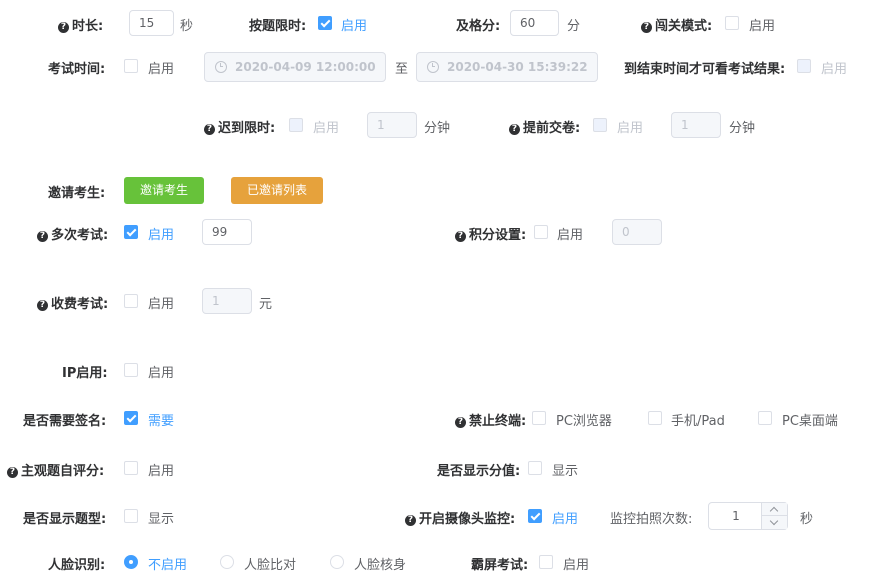 The height and width of the screenshot is (586, 870). Describe the element at coordinates (131, 418) in the screenshot. I see `signature-checkbox` at that location.